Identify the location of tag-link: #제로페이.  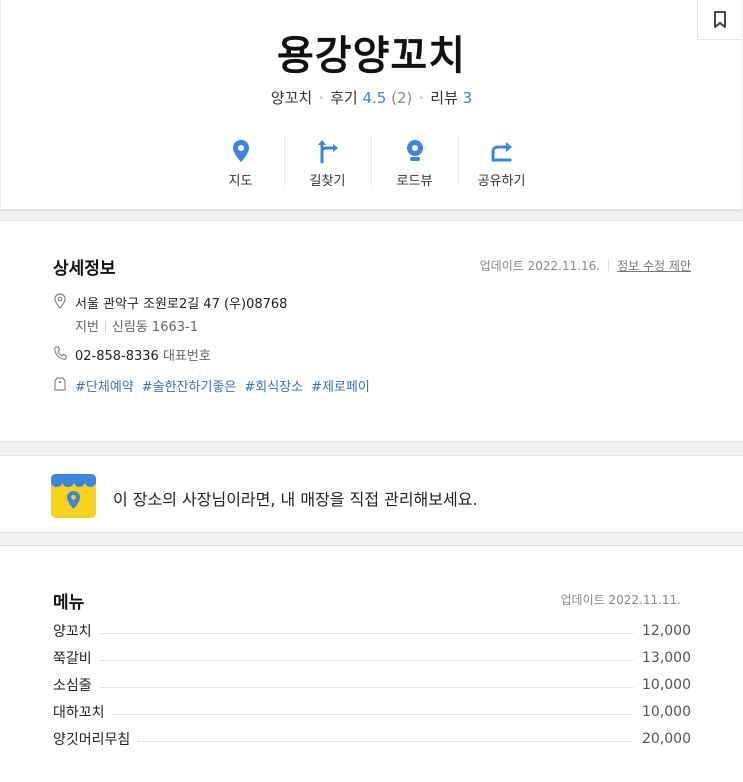
(340, 387).